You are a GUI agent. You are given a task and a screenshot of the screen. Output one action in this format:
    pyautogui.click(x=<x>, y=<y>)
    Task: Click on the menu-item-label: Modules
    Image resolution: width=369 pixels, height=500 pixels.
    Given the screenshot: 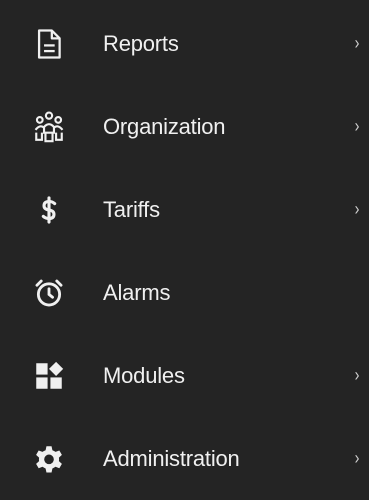 What is the action you would take?
    pyautogui.click(x=144, y=375)
    